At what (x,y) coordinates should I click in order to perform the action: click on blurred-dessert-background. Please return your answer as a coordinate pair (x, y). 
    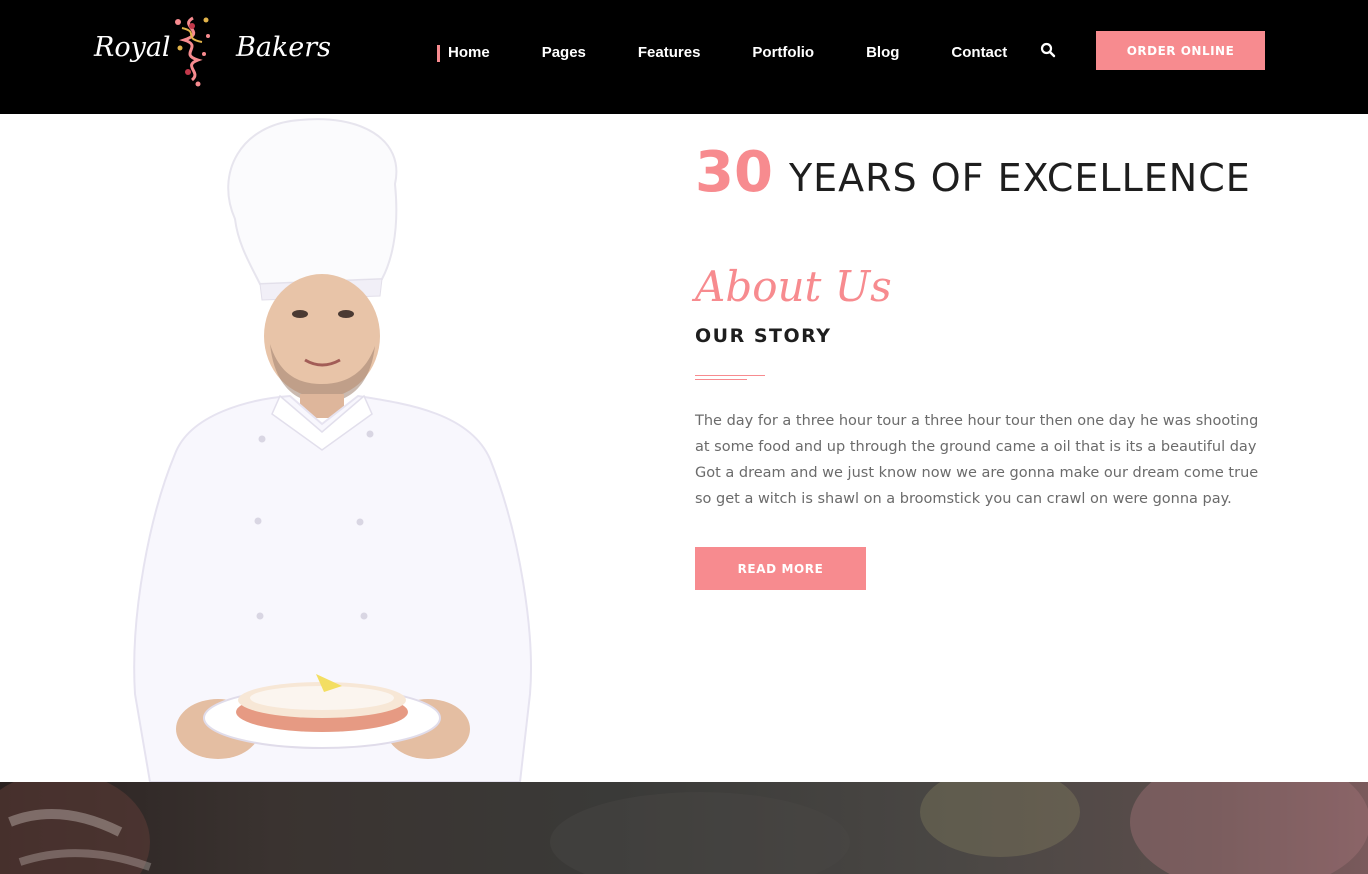
    Looking at the image, I should click on (684, 828).